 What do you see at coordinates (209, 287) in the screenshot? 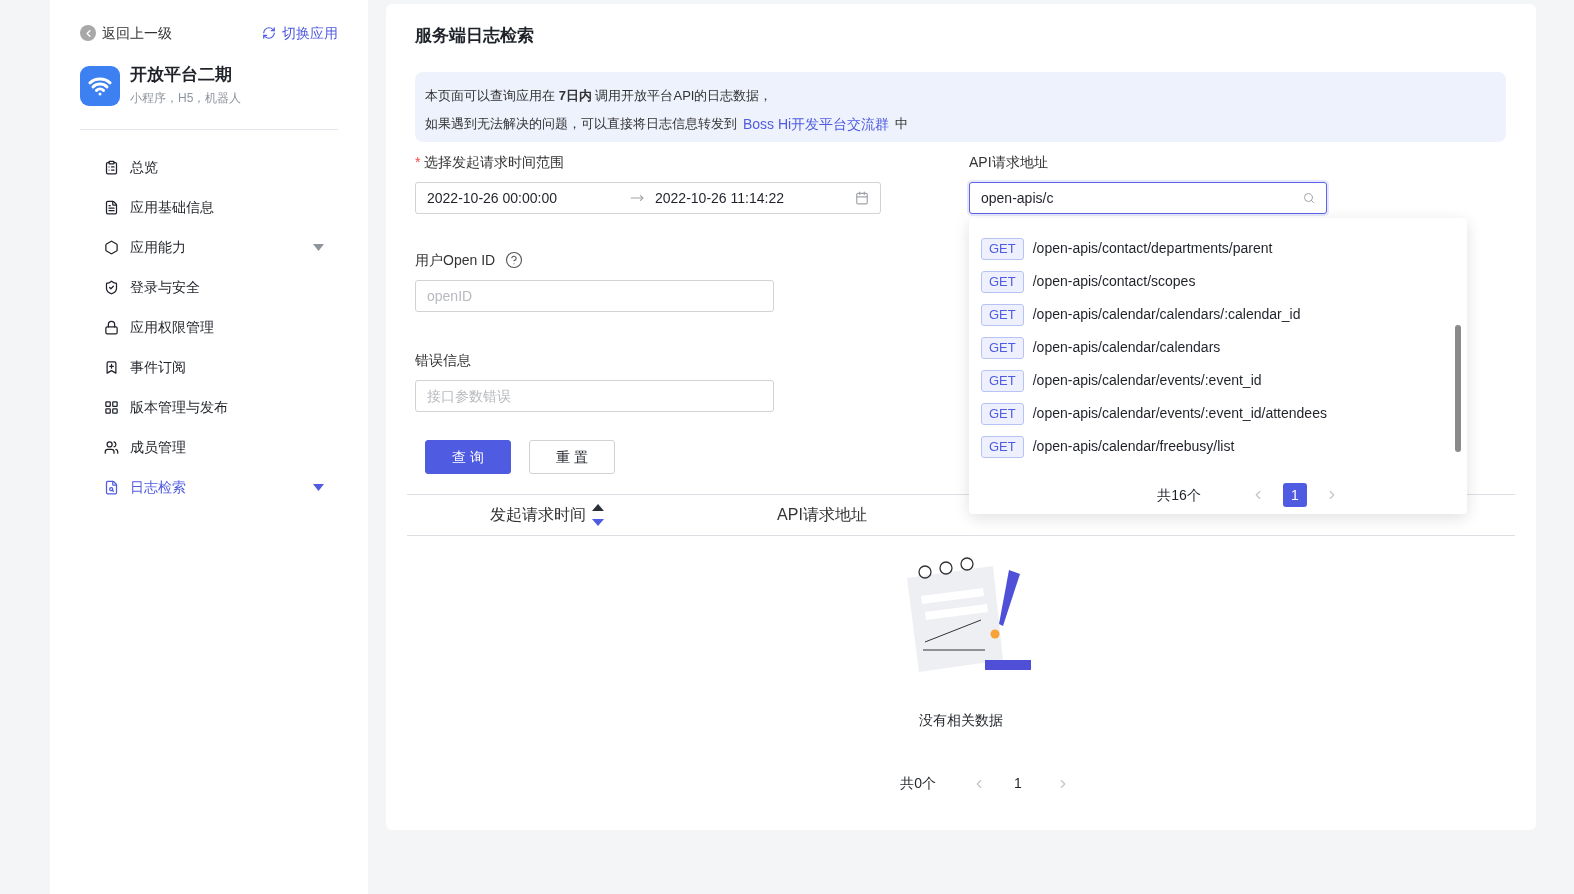
I see `menu-item: 登录与安全` at bounding box center [209, 287].